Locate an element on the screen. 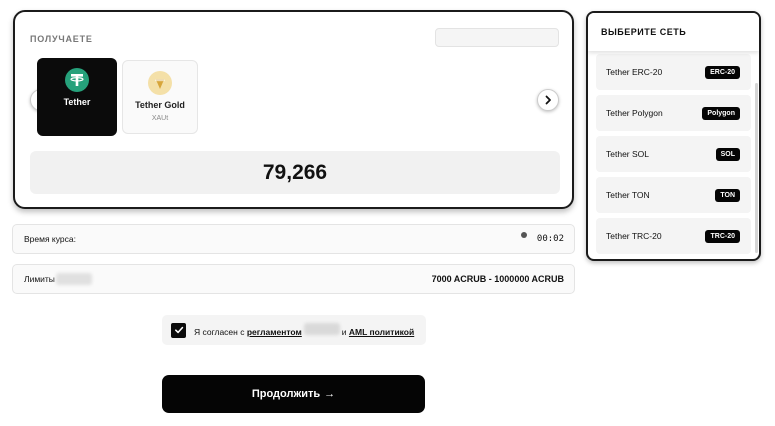 This screenshot has width=775, height=426. network-badge: TRC-20 is located at coordinates (722, 236).